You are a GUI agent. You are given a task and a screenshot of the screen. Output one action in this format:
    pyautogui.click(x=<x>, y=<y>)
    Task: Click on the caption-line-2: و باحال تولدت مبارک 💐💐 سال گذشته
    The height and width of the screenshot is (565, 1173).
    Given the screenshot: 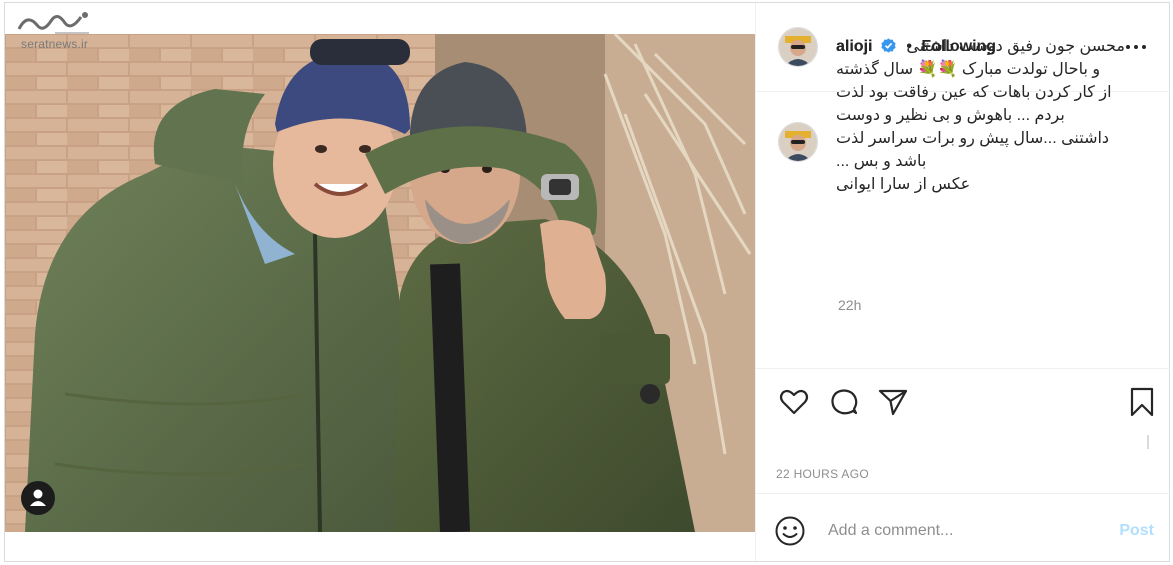 What is the action you would take?
    pyautogui.click(x=968, y=69)
    